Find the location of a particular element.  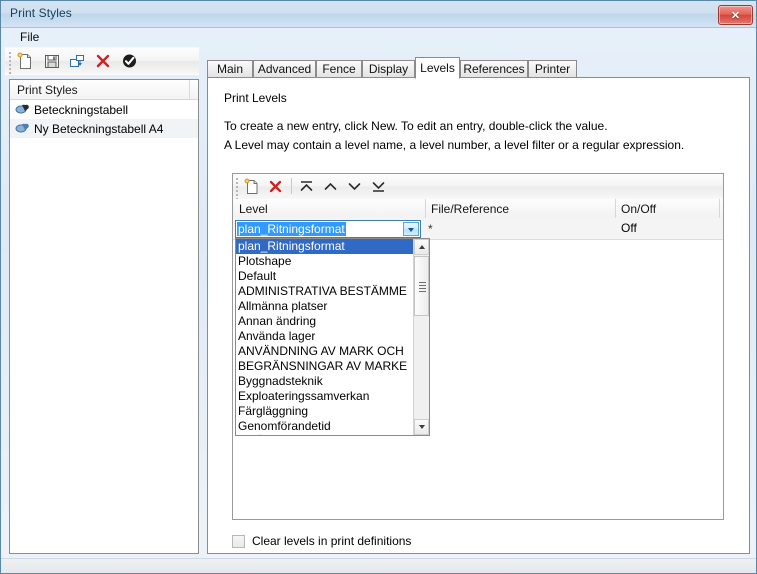

new-style-button is located at coordinates (25, 61).